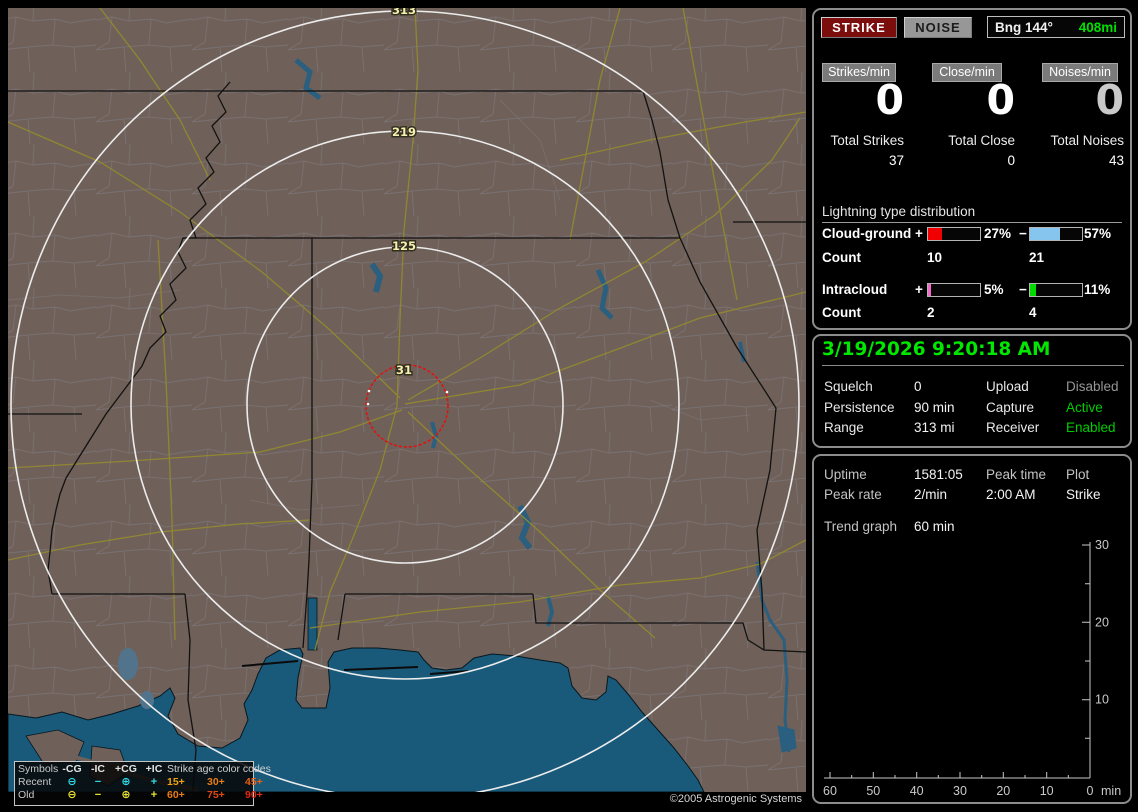 Image resolution: width=1138 pixels, height=812 pixels. What do you see at coordinates (26, 795) in the screenshot?
I see `legend-old-label: Old` at bounding box center [26, 795].